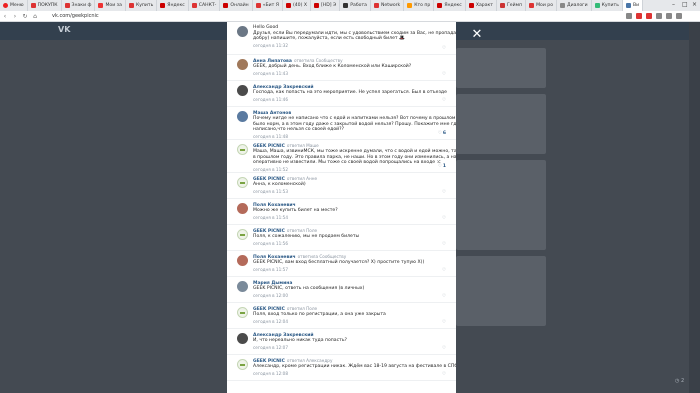 This screenshot has width=700, height=393. I want to click on comment-date: сегодня в 11:43, so click(348, 73).